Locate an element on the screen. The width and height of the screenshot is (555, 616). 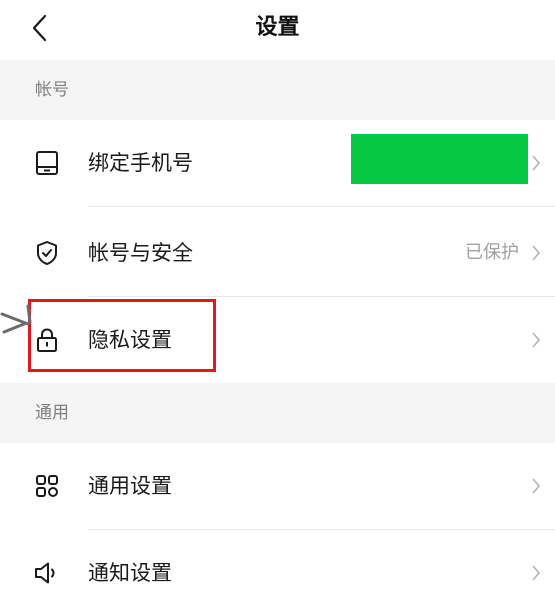
row-label: 通用设置 is located at coordinates (130, 486).